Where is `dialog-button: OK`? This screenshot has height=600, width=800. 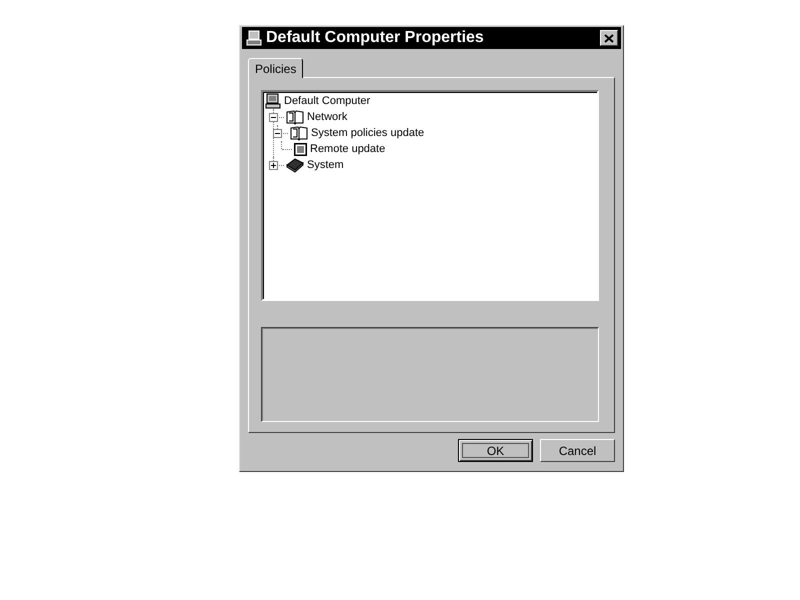
dialog-button: OK is located at coordinates (495, 450).